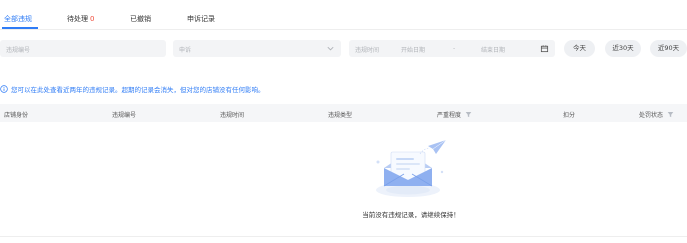 This screenshot has height=243, width=687. I want to click on column-label: 严重程度, so click(449, 115).